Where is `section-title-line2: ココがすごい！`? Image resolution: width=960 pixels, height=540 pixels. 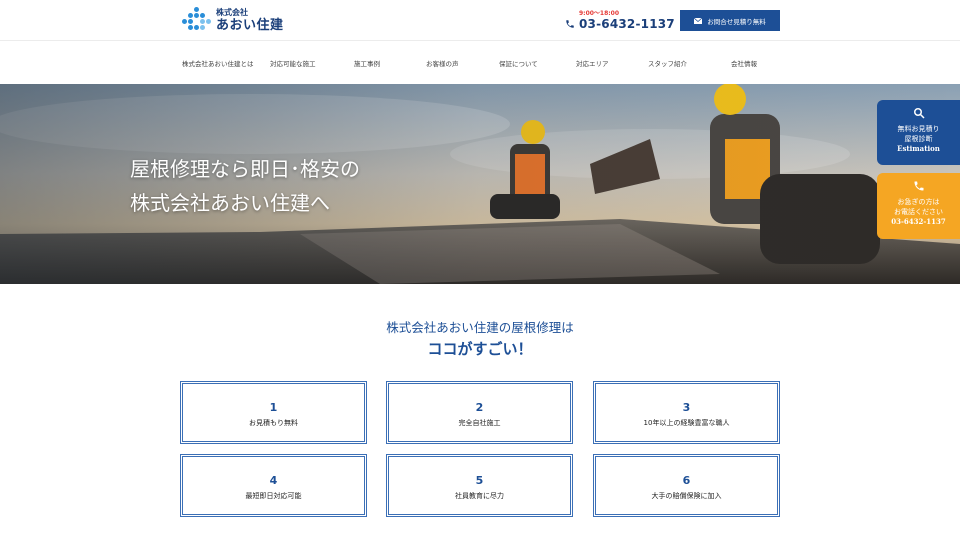
section-title-line2: ココがすごい！ is located at coordinates (480, 349).